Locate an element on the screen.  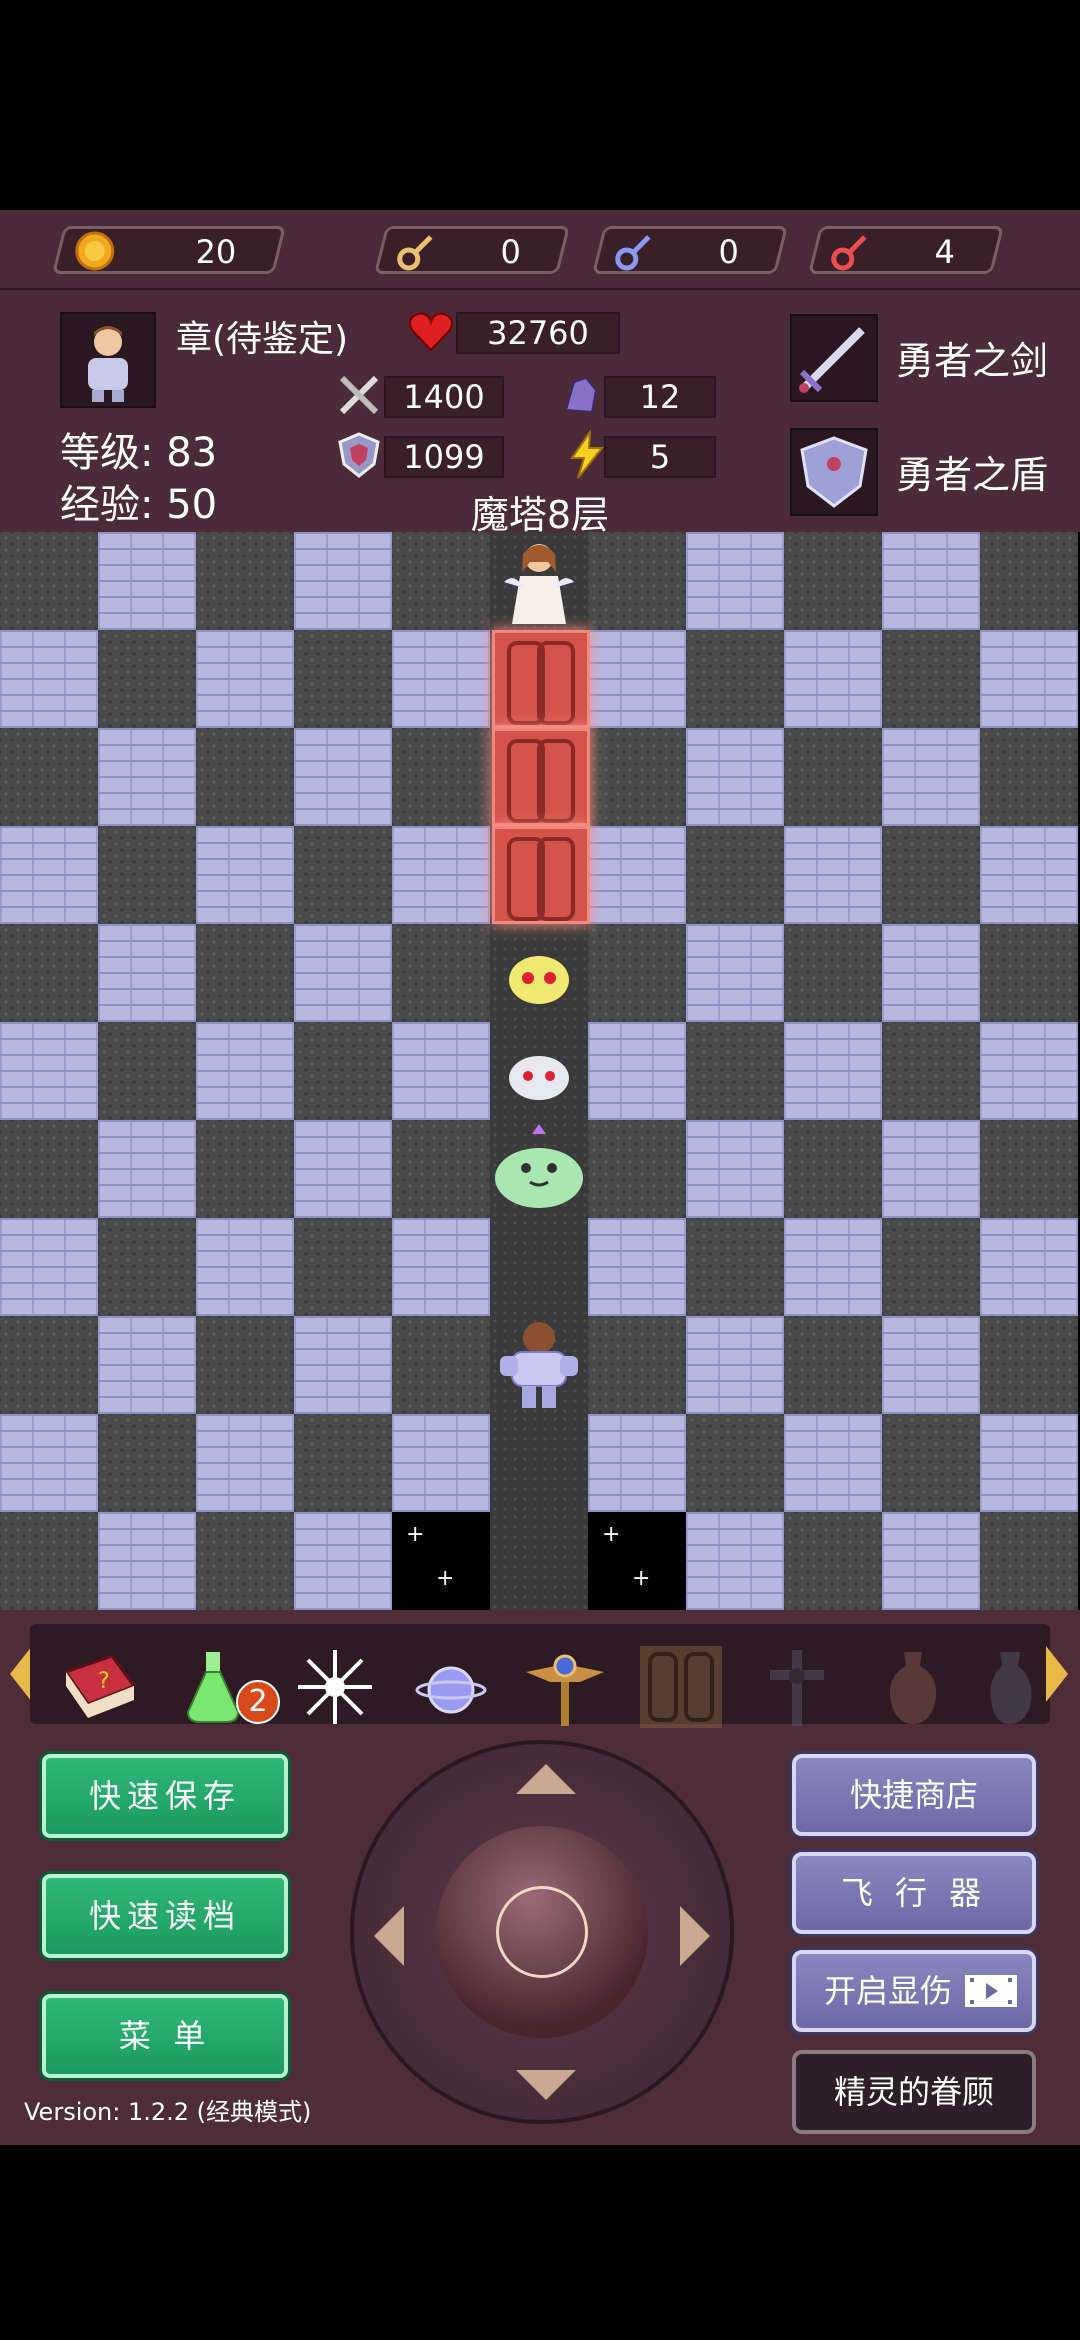
items-scroll-left-button is located at coordinates (21, 1674).